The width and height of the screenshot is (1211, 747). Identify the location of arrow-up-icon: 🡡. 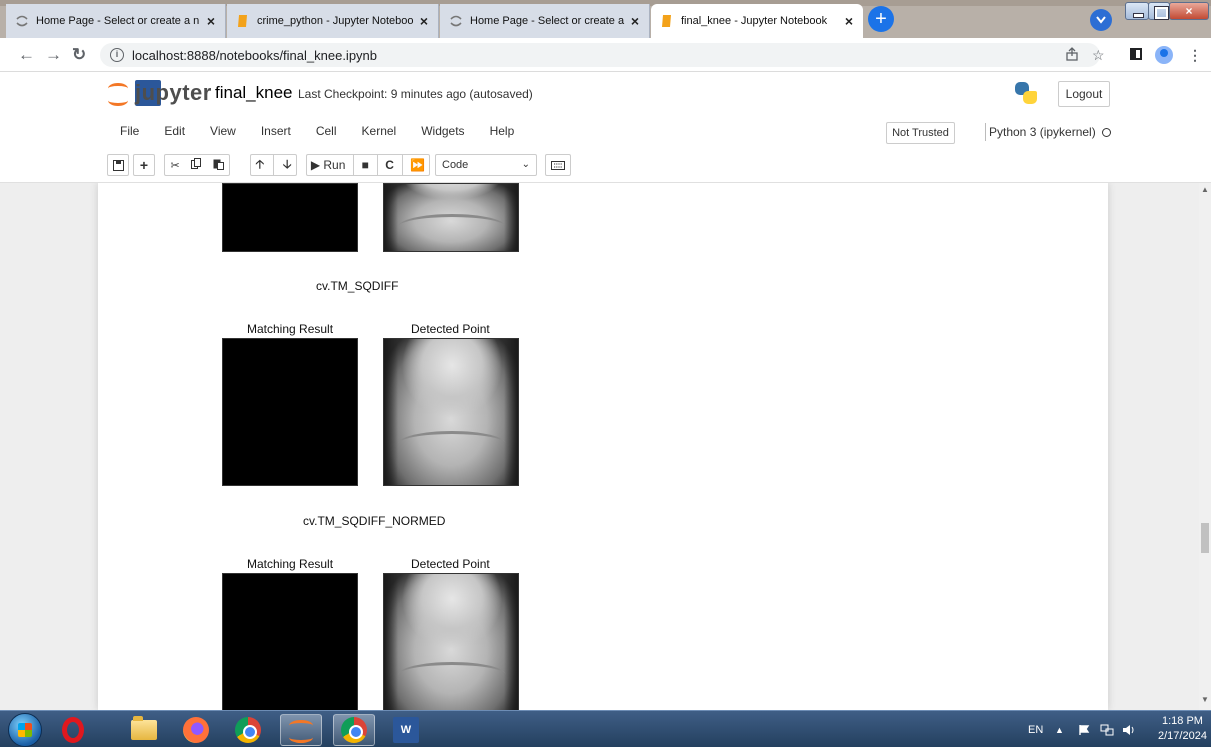
(259, 165).